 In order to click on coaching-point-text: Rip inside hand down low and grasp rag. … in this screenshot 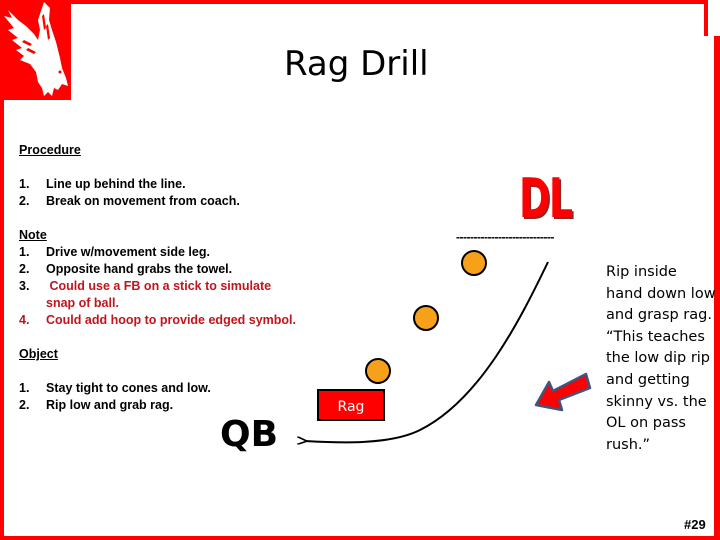, I will do `click(661, 358)`.